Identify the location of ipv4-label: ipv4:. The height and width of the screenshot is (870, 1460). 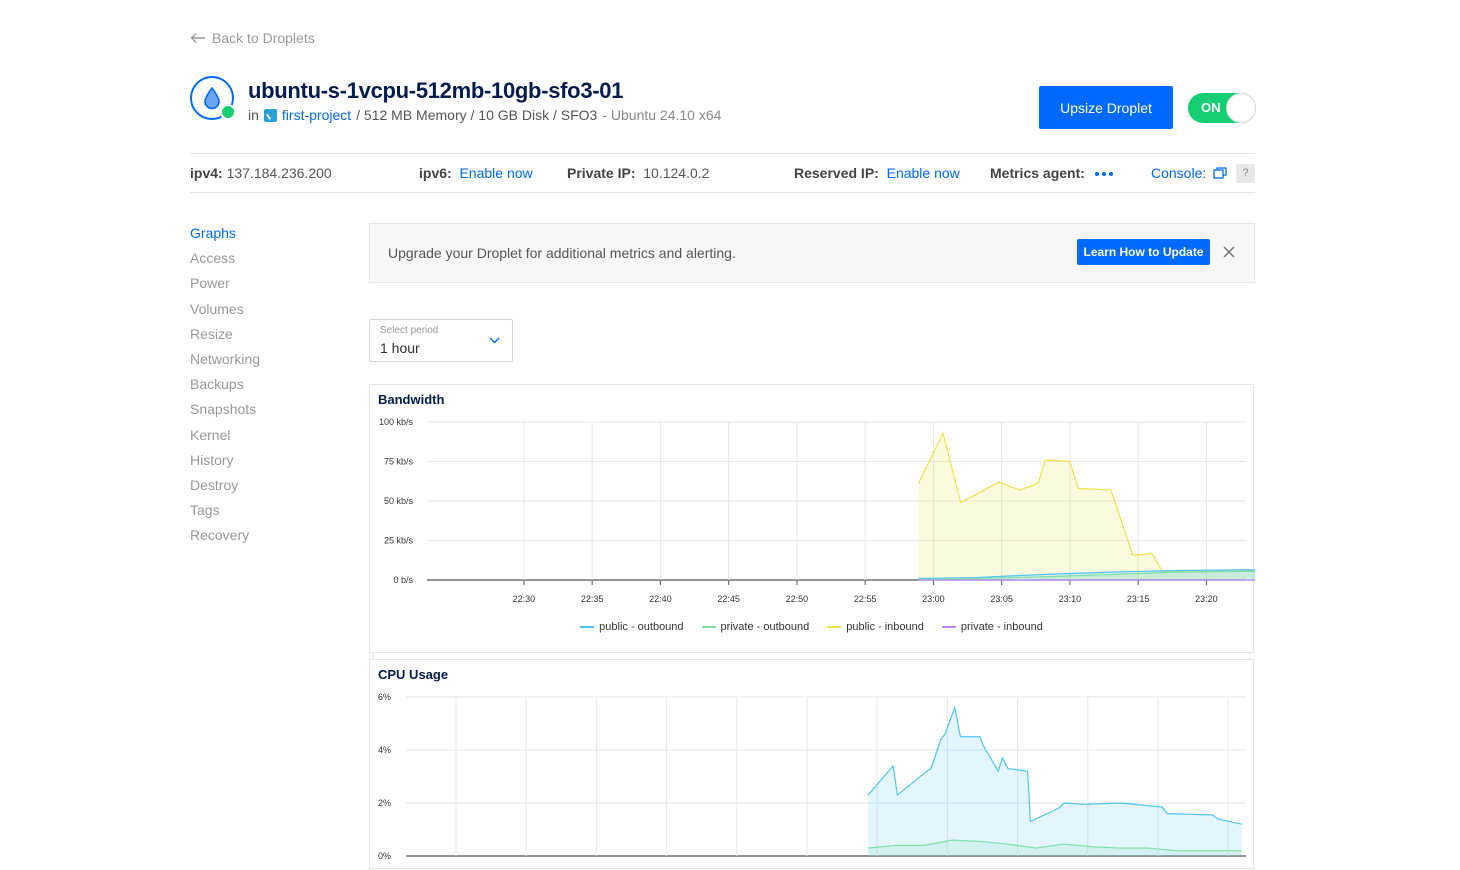
(206, 173).